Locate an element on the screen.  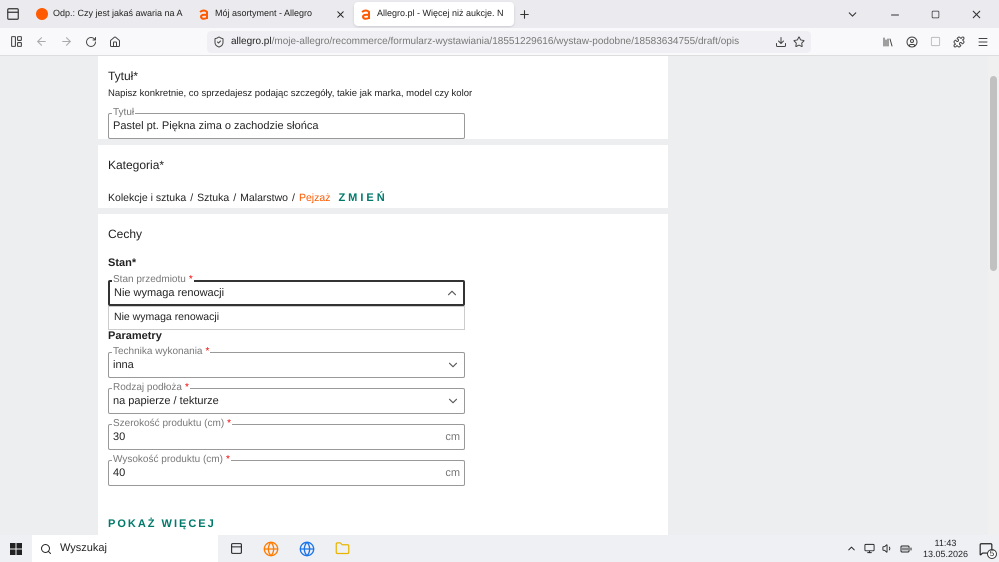
tab-title: Allegro.pl - Więcej niż aukcje. N is located at coordinates (440, 13).